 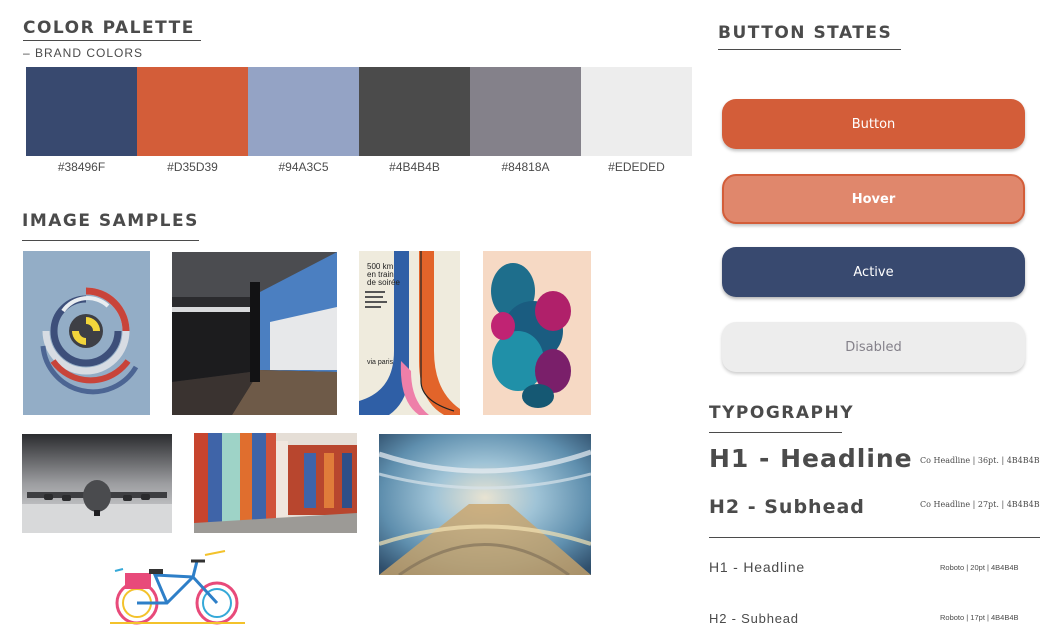 I want to click on ink-cloud-svg, so click(x=537, y=333).